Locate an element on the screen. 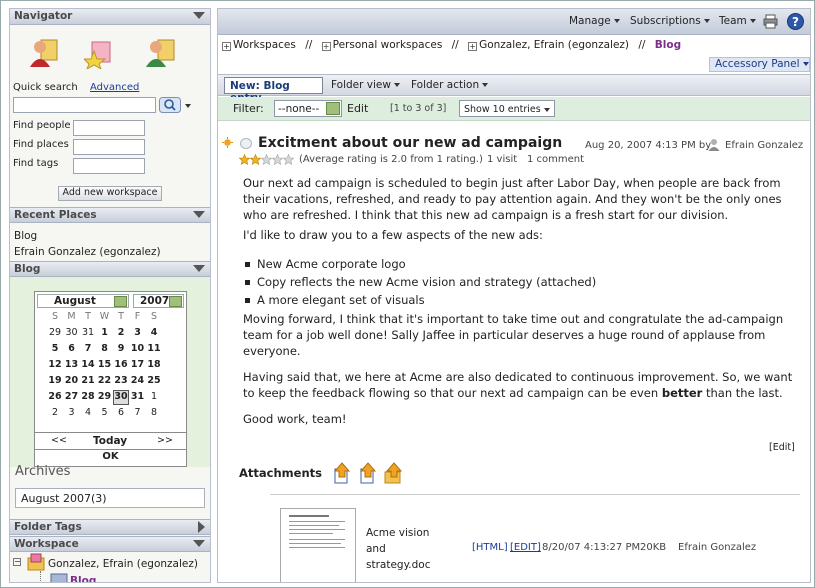 The image size is (815, 588). breadcrumb-item: Personal workspaces is located at coordinates (388, 45).